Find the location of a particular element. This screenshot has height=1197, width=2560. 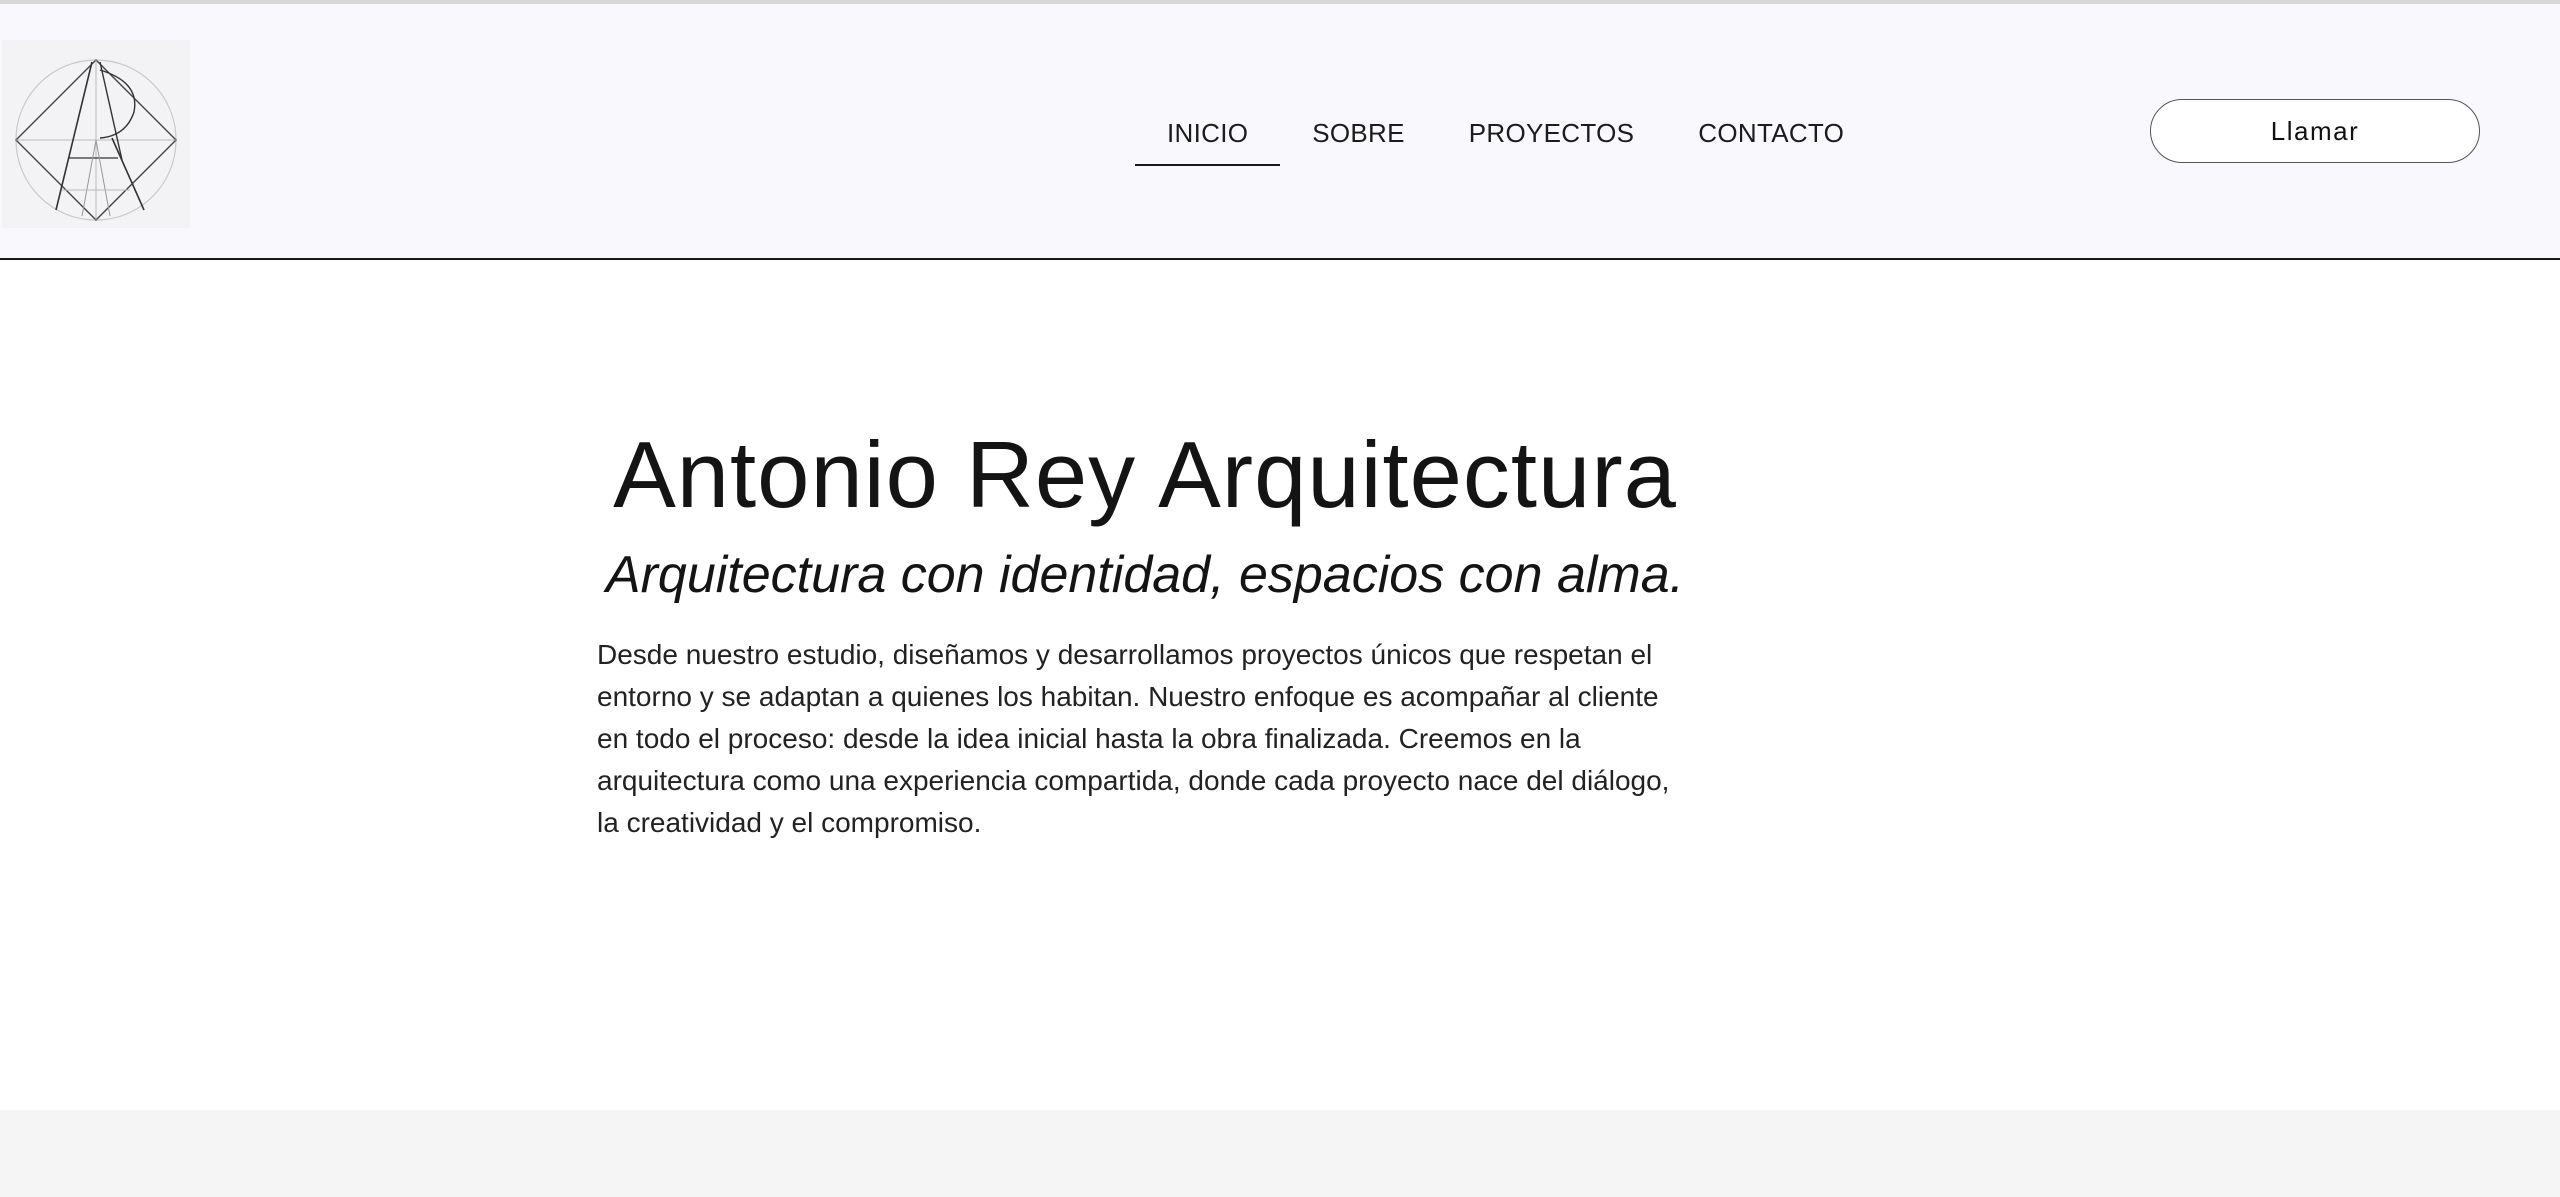

nav-item-contacto: CONTACTO is located at coordinates (1771, 133).